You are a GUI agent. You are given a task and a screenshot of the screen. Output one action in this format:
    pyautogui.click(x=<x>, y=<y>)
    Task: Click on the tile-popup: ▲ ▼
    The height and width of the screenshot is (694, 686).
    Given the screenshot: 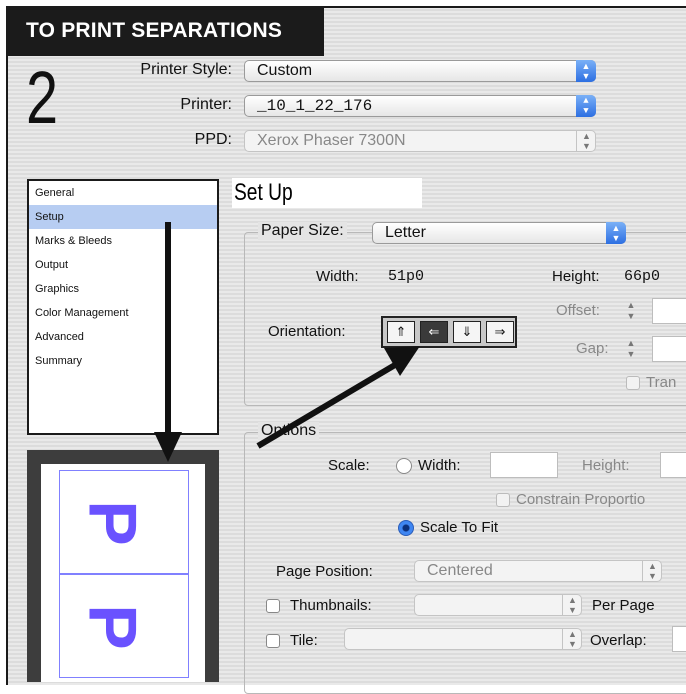 What is the action you would take?
    pyautogui.click(x=463, y=639)
    